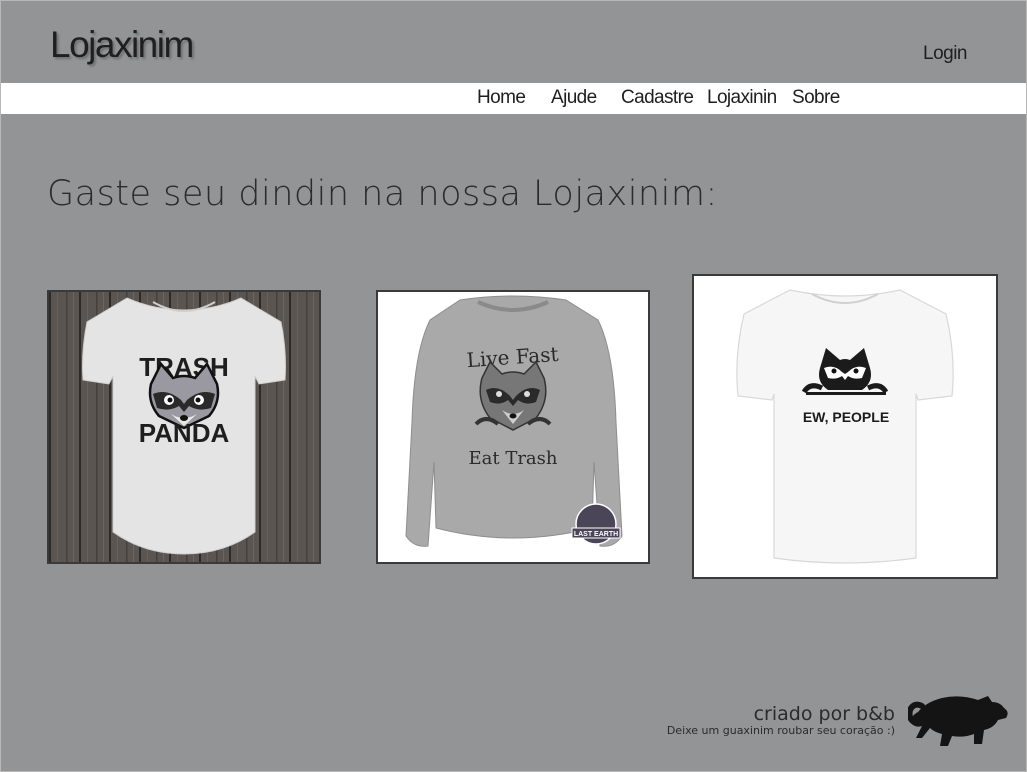  Describe the element at coordinates (742, 98) in the screenshot. I see `nav-item-lojaxinin: Lojaxinin` at that location.